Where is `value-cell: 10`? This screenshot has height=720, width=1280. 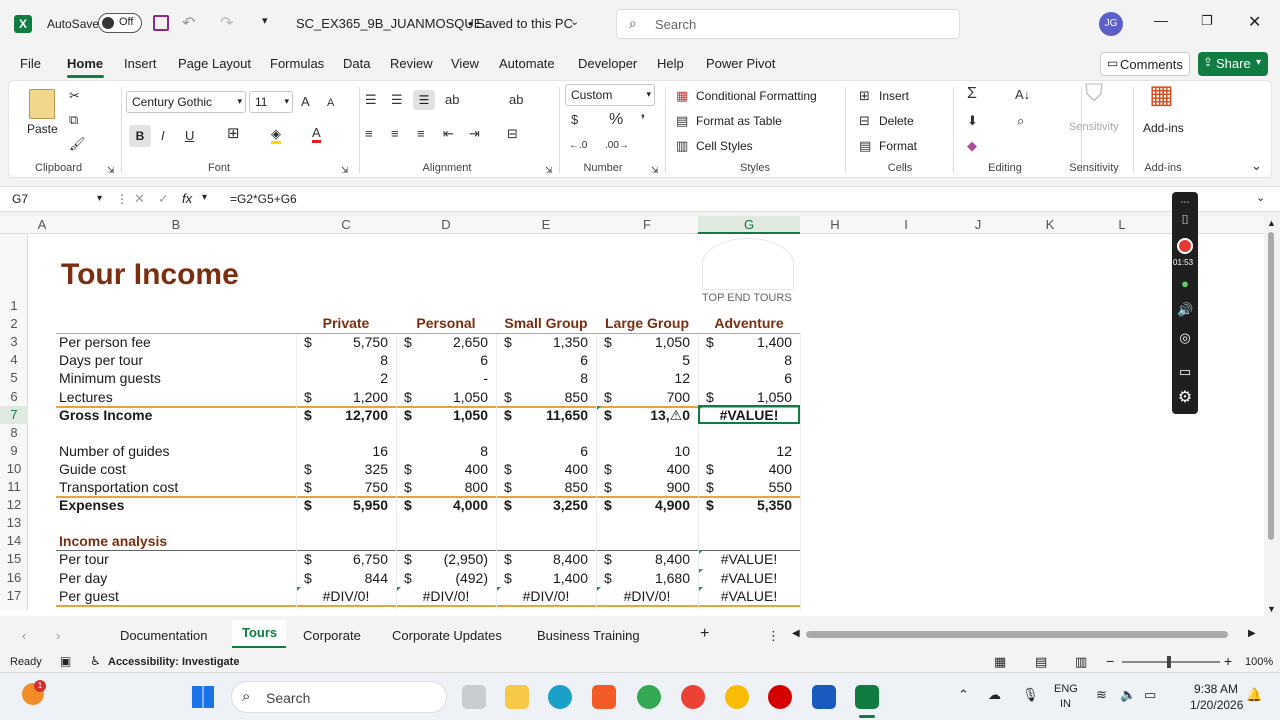
value-cell: 10 is located at coordinates (643, 451).